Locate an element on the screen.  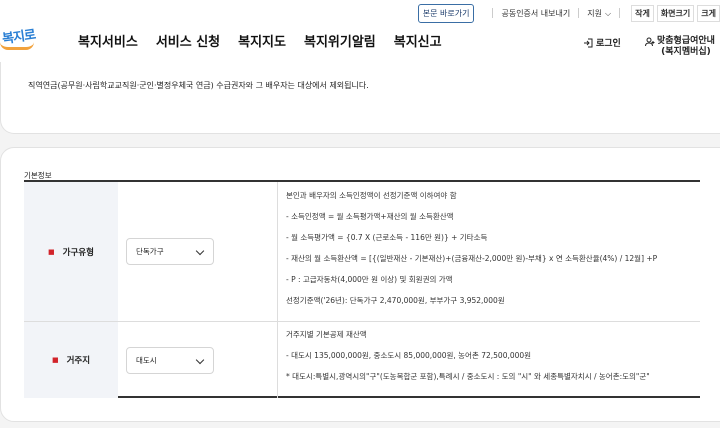
membership-label: 맞춤형급여안내 (복지멤버십) is located at coordinates (686, 47).